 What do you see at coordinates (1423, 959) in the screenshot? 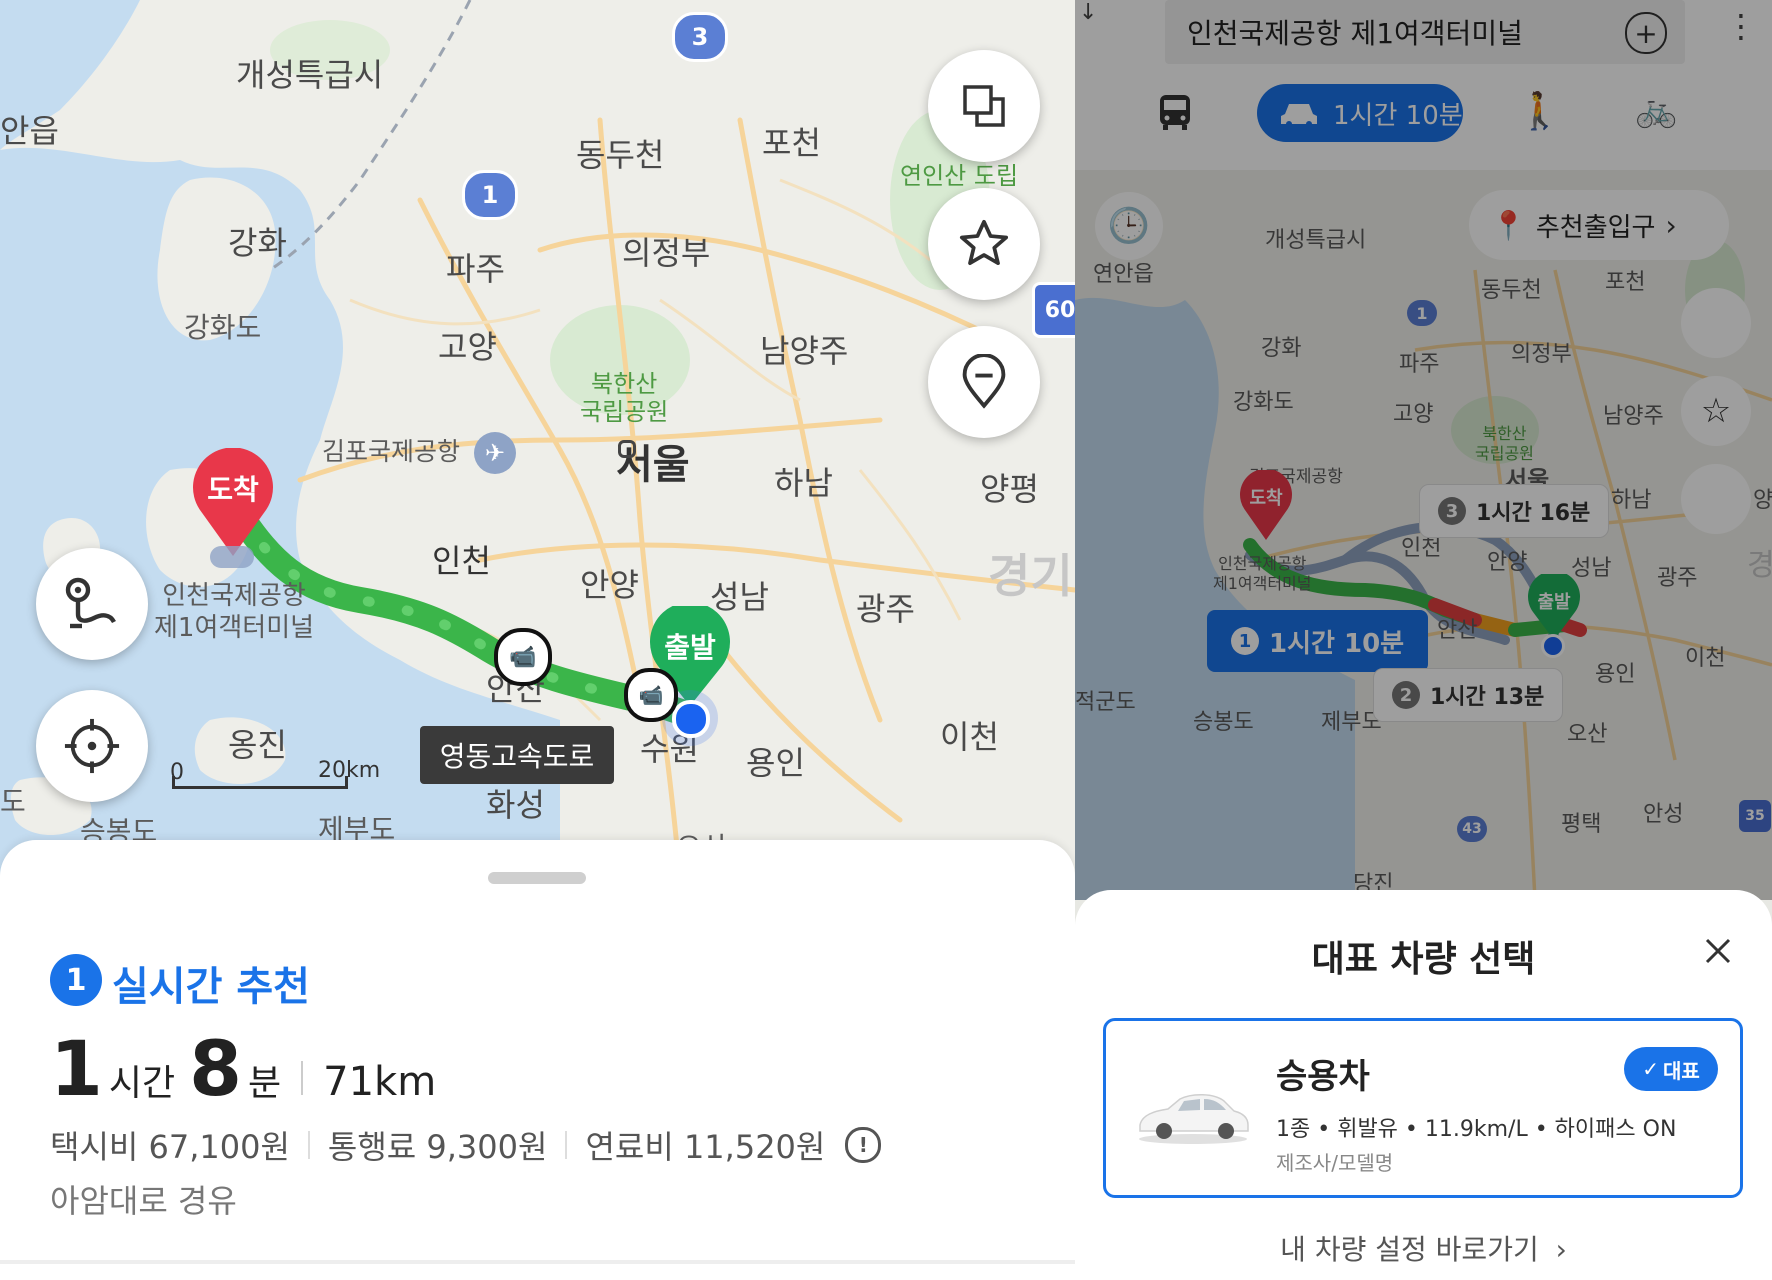
I see `sheet-title: 대표 차량 선택` at bounding box center [1423, 959].